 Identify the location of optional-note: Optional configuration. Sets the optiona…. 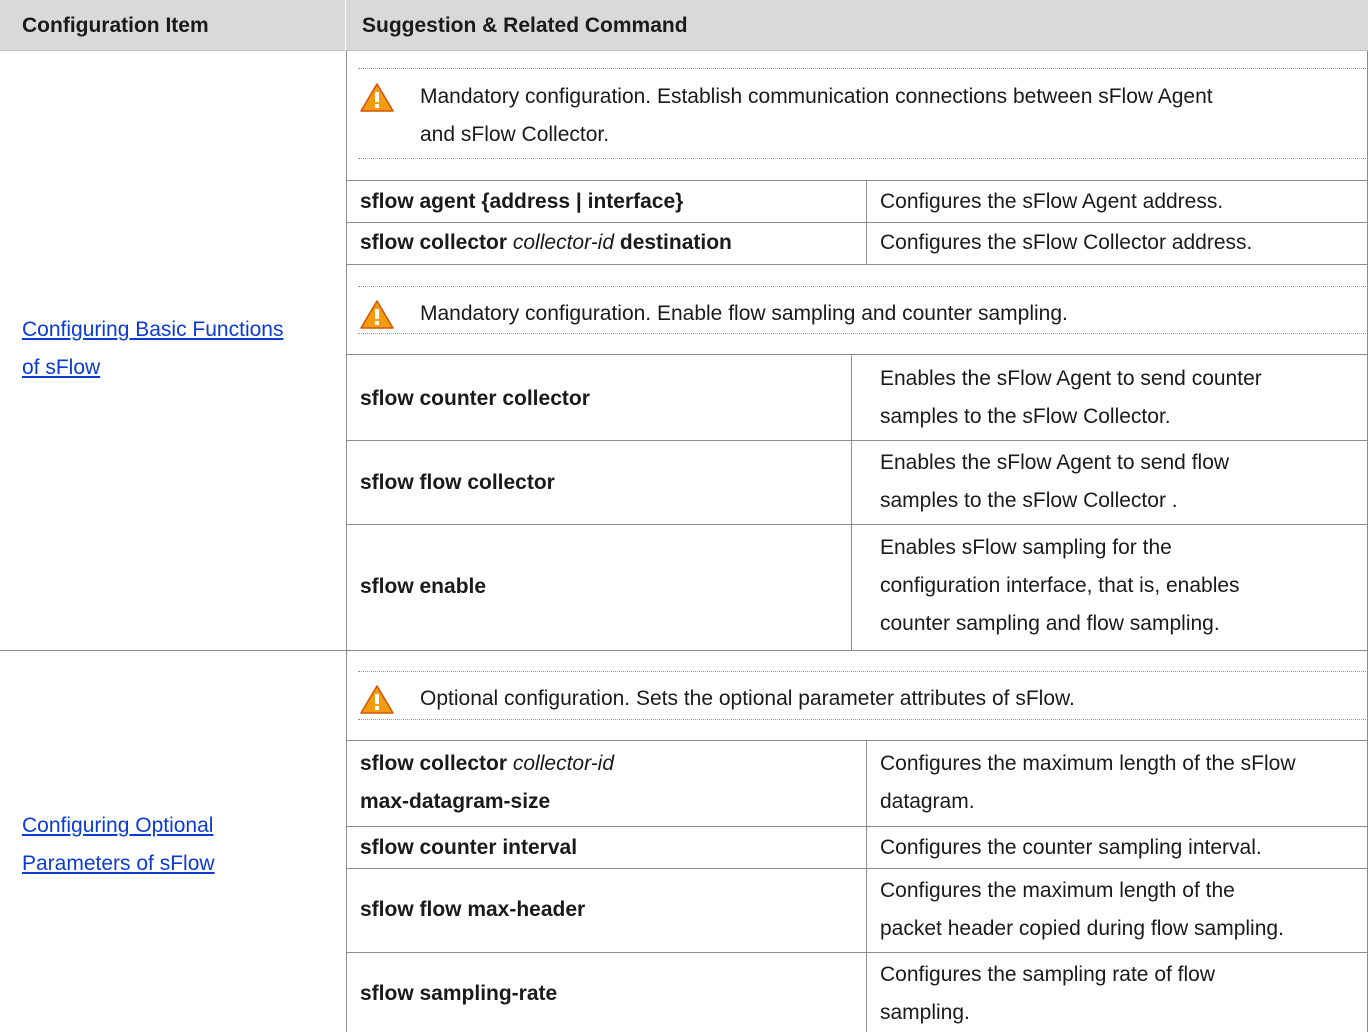
(855, 699).